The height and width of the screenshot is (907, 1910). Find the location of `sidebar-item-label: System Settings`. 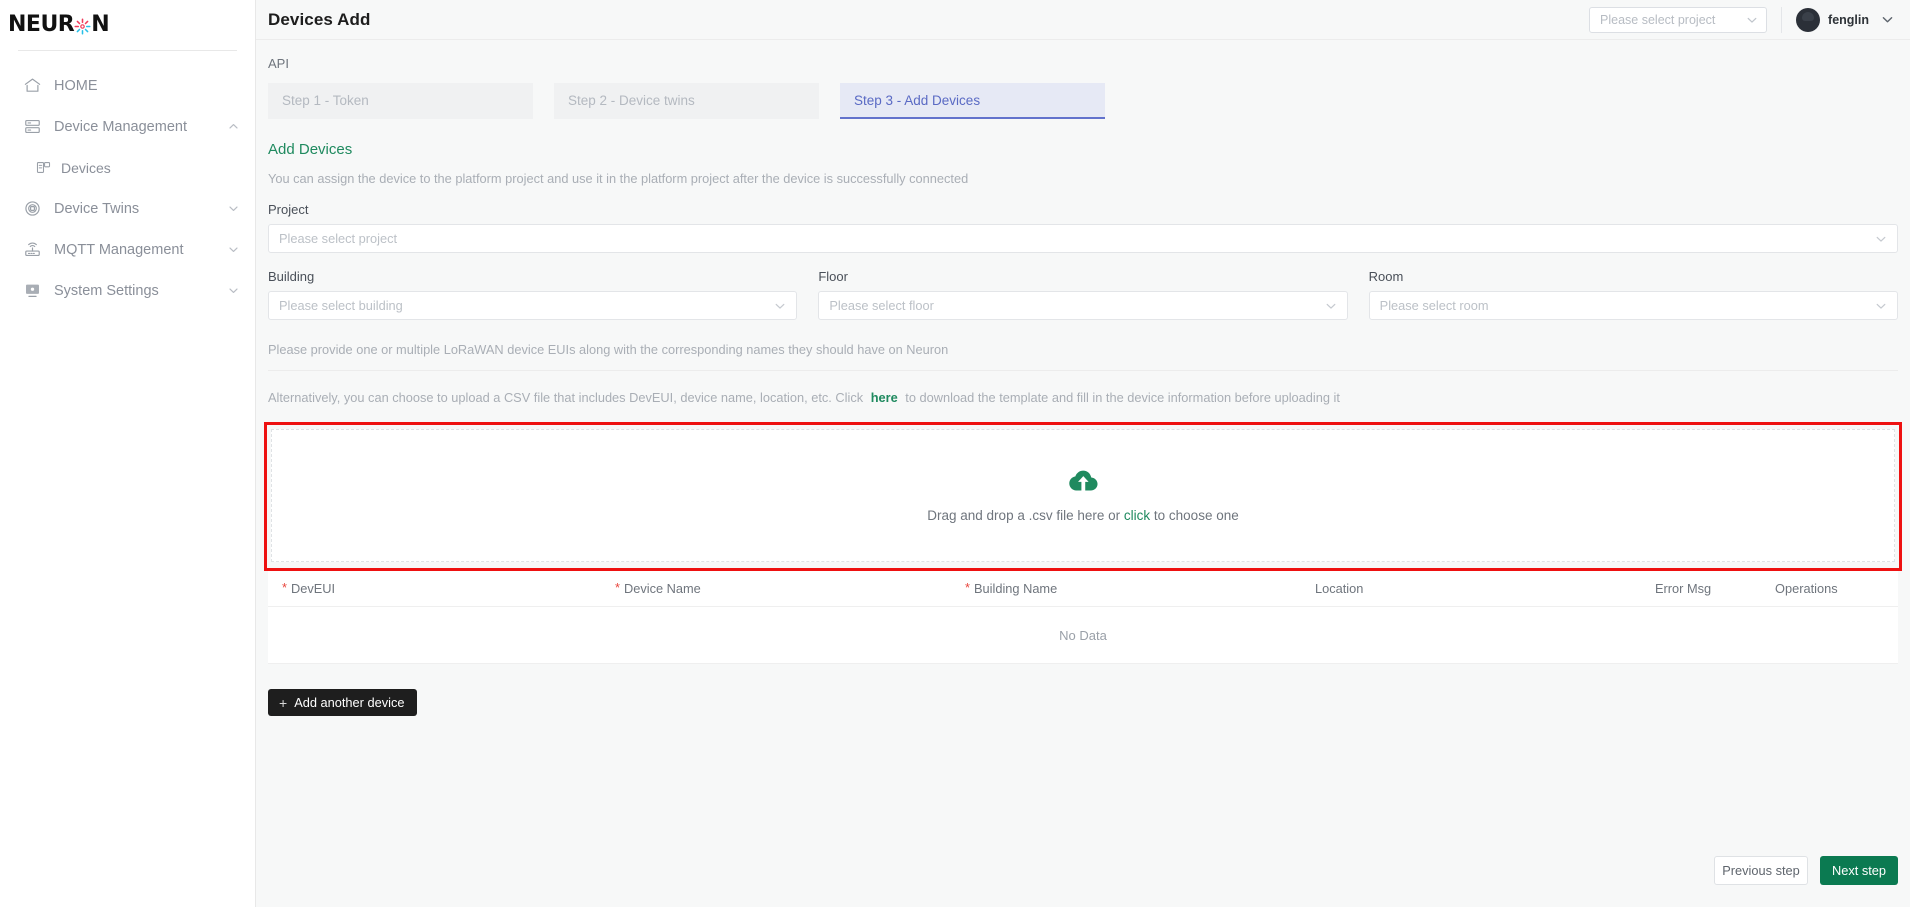

sidebar-item-label: System Settings is located at coordinates (106, 290).